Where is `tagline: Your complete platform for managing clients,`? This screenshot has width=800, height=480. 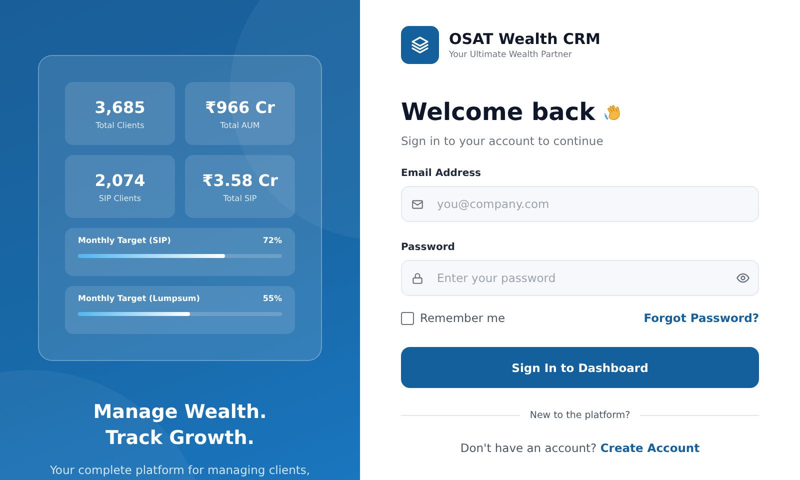
tagline: Your complete platform for managing clients, is located at coordinates (180, 470).